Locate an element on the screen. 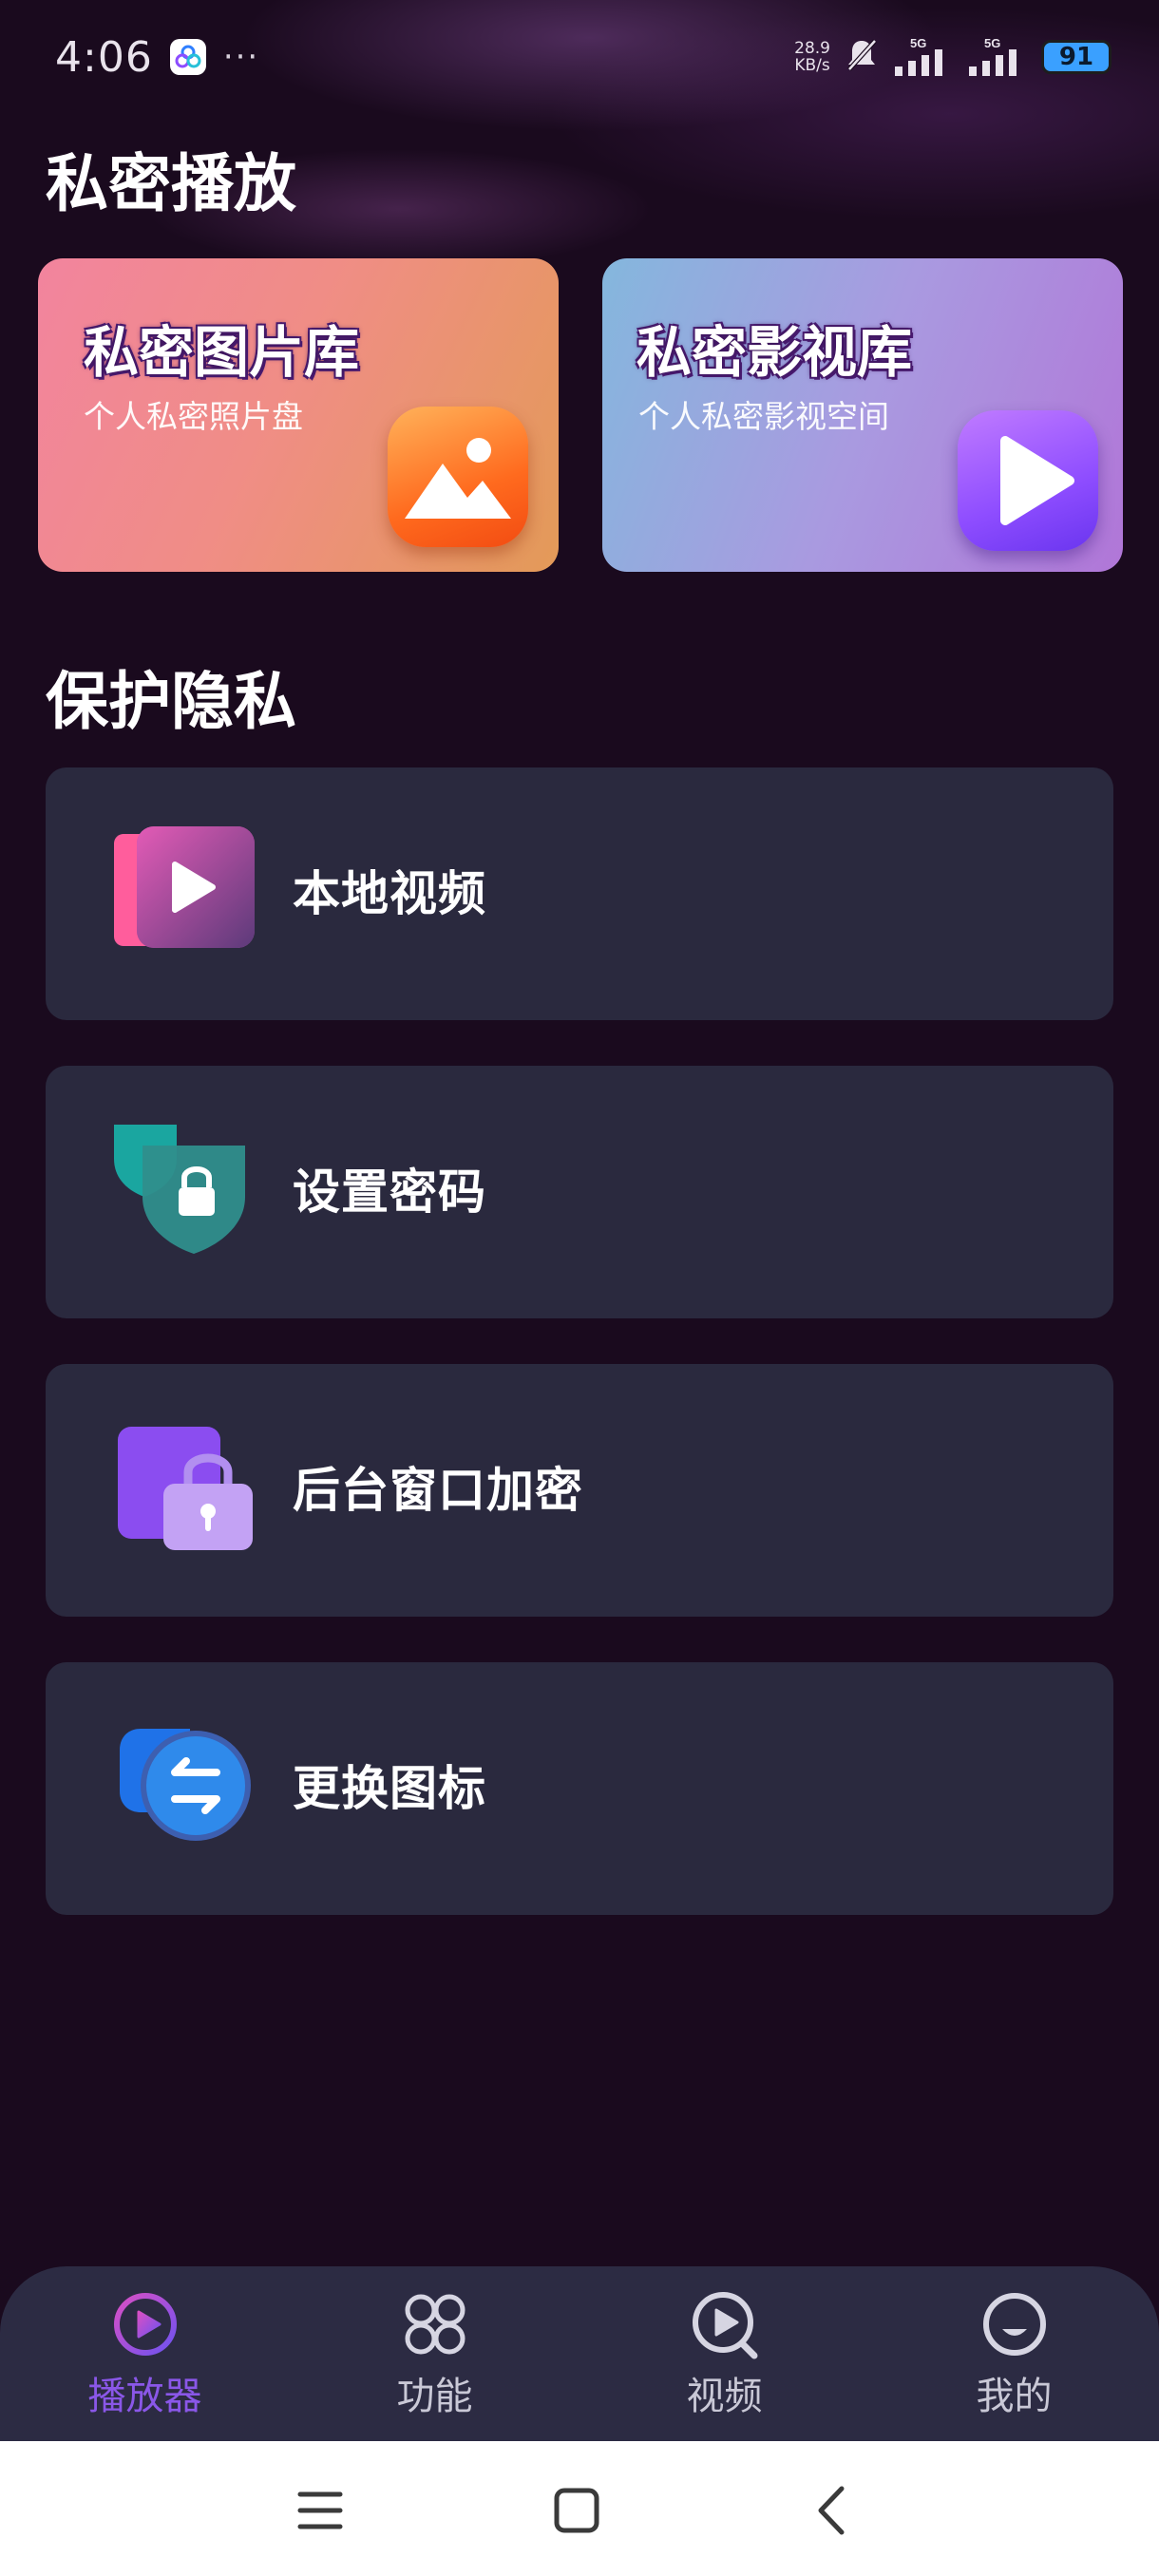  grid-icon is located at coordinates (435, 2324).